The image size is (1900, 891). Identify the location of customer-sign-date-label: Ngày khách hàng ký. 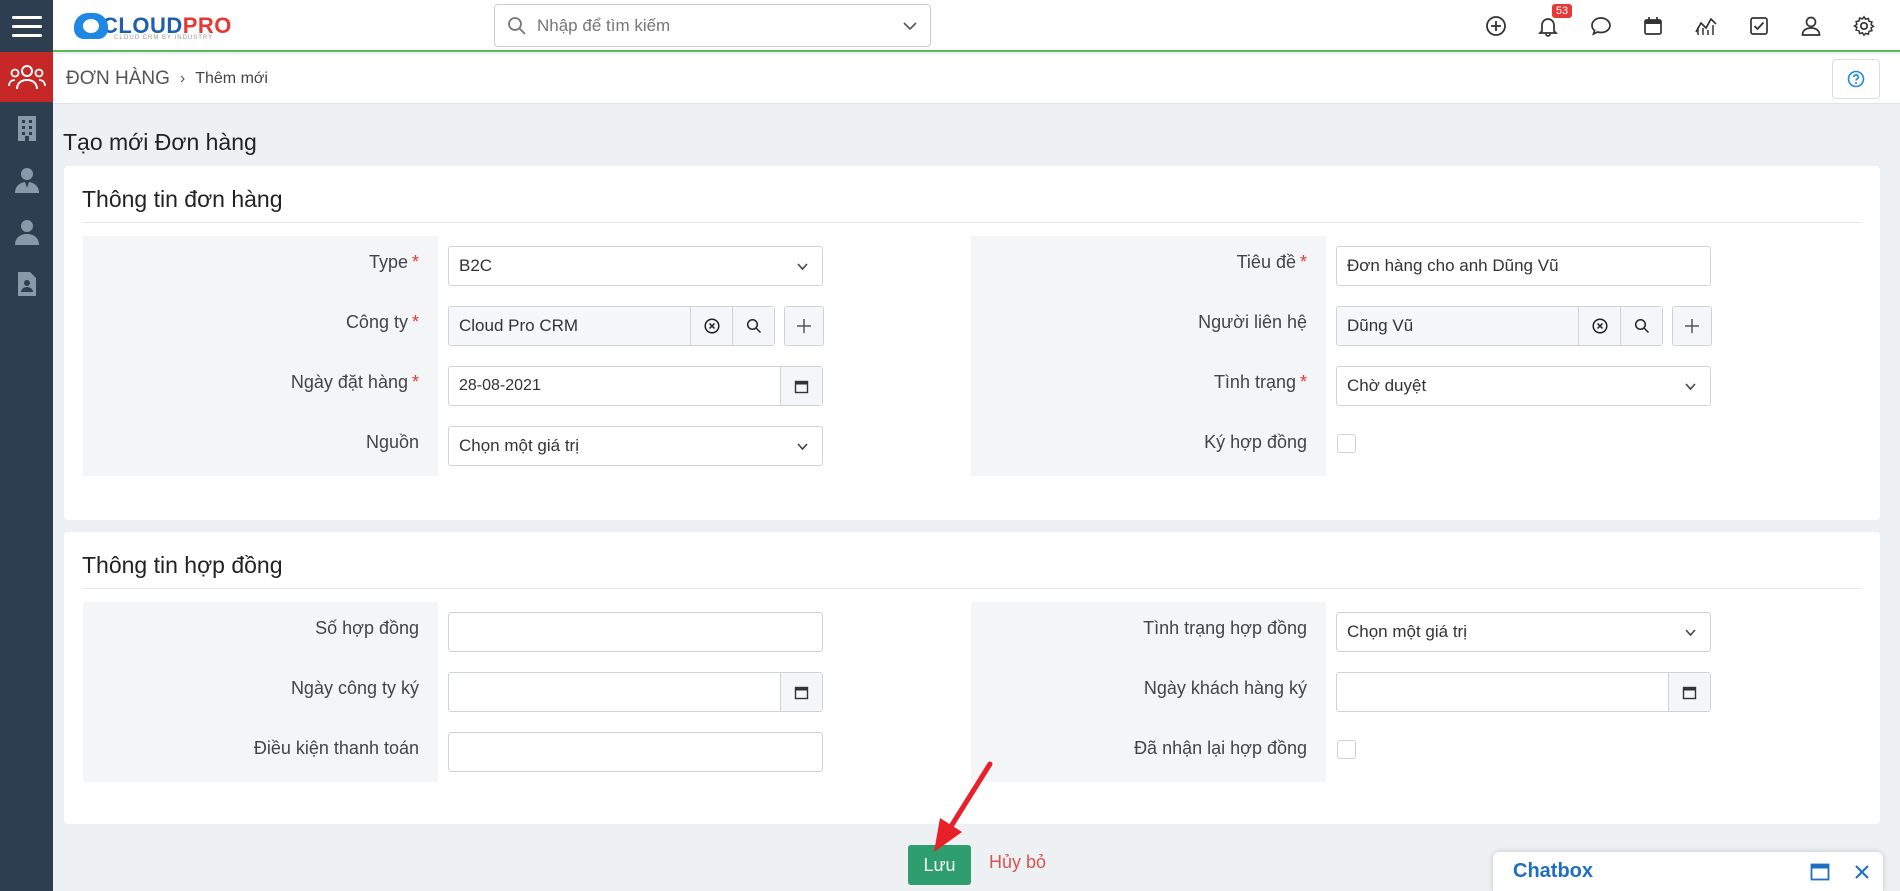
(1225, 688).